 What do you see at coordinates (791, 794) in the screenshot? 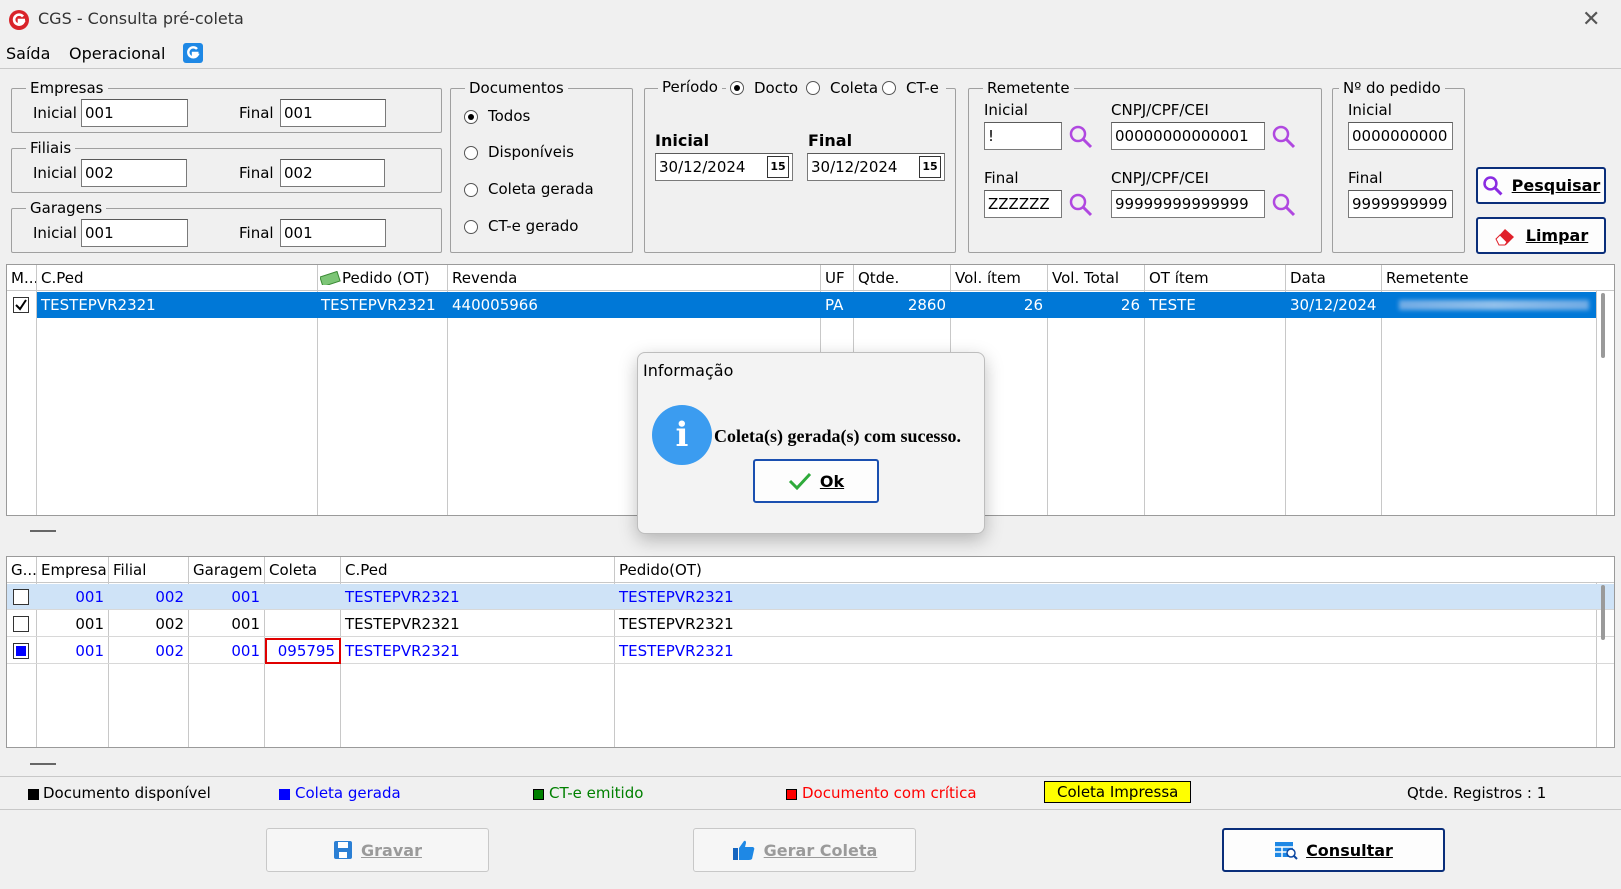
I see `legend-red-square` at bounding box center [791, 794].